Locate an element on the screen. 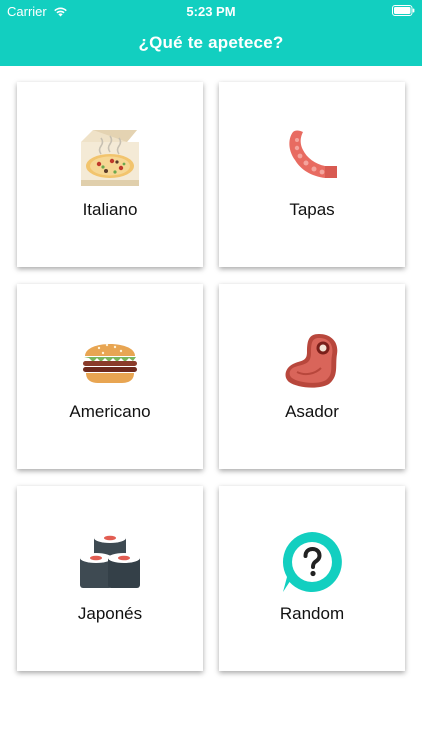 The image size is (422, 750). category-card-tapas: Tapas is located at coordinates (312, 174).